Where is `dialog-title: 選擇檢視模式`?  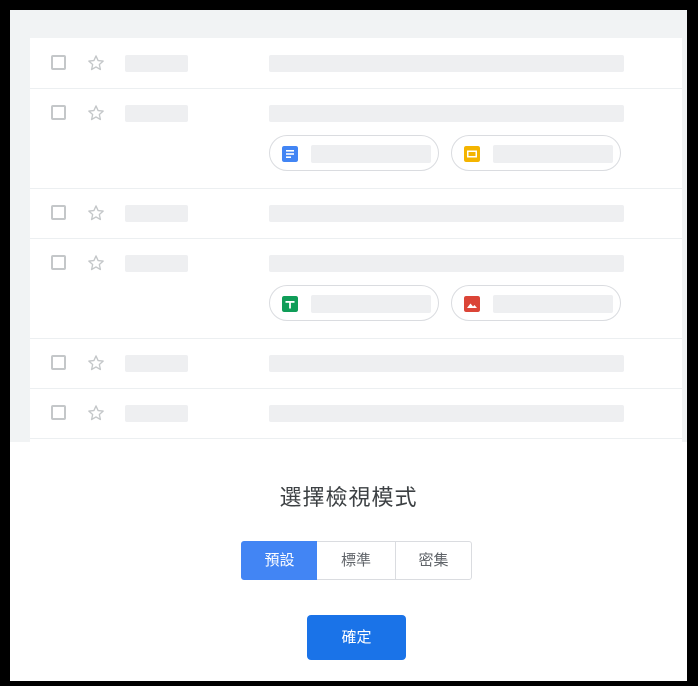 dialog-title: 選擇檢視模式 is located at coordinates (348, 497).